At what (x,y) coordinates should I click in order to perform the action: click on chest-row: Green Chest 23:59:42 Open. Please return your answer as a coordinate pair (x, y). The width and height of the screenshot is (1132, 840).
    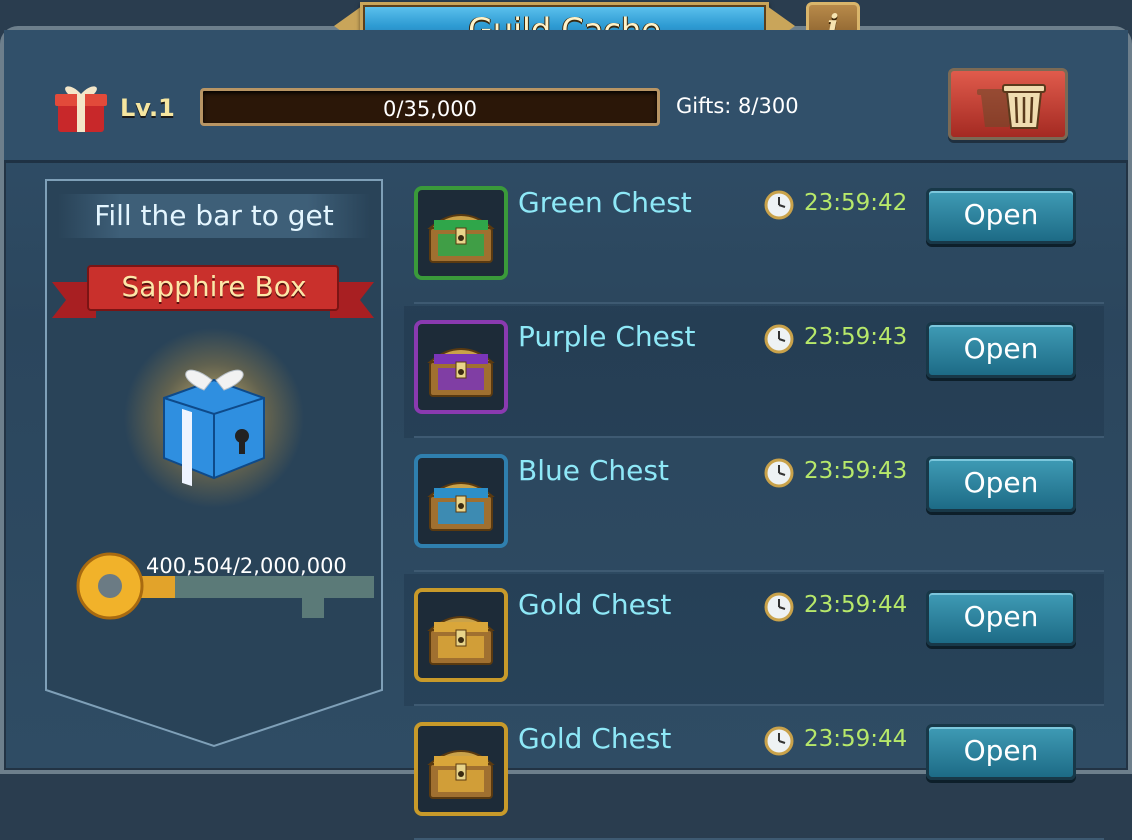
    Looking at the image, I should click on (754, 238).